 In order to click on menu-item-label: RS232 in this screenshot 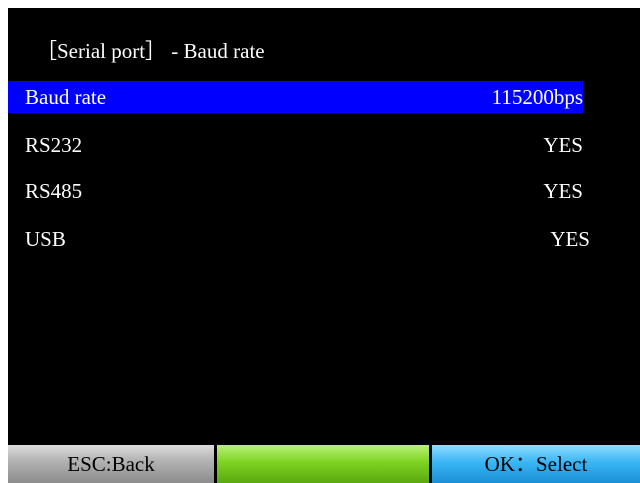, I will do `click(54, 145)`.